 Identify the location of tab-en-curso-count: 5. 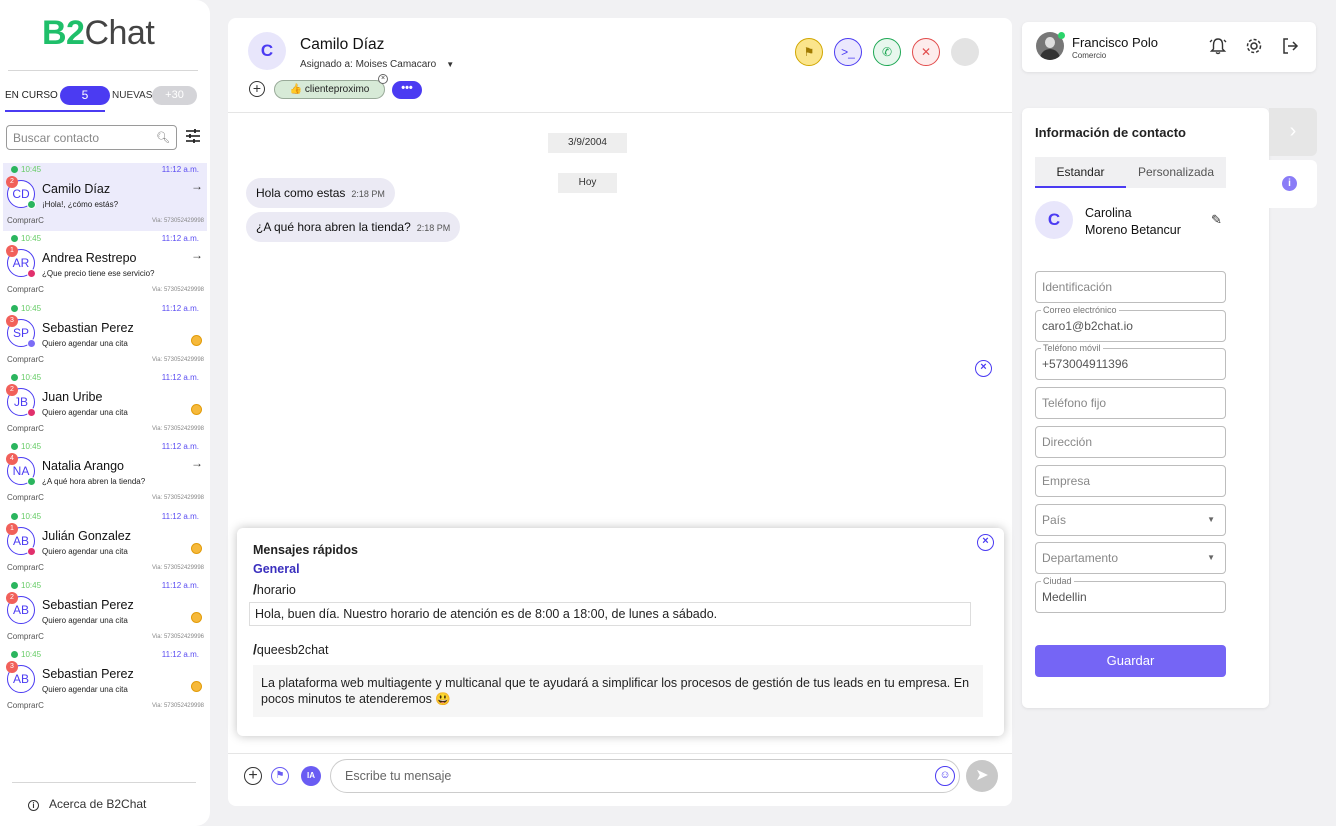
(85, 95).